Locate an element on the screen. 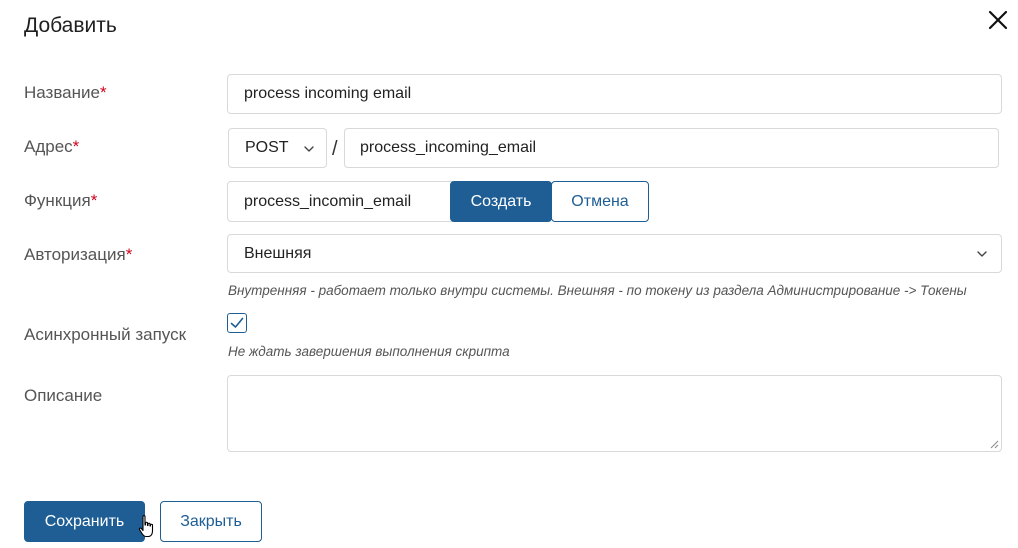 Image resolution: width=1018 pixels, height=548 pixels. checkmark-icon is located at coordinates (237, 322).